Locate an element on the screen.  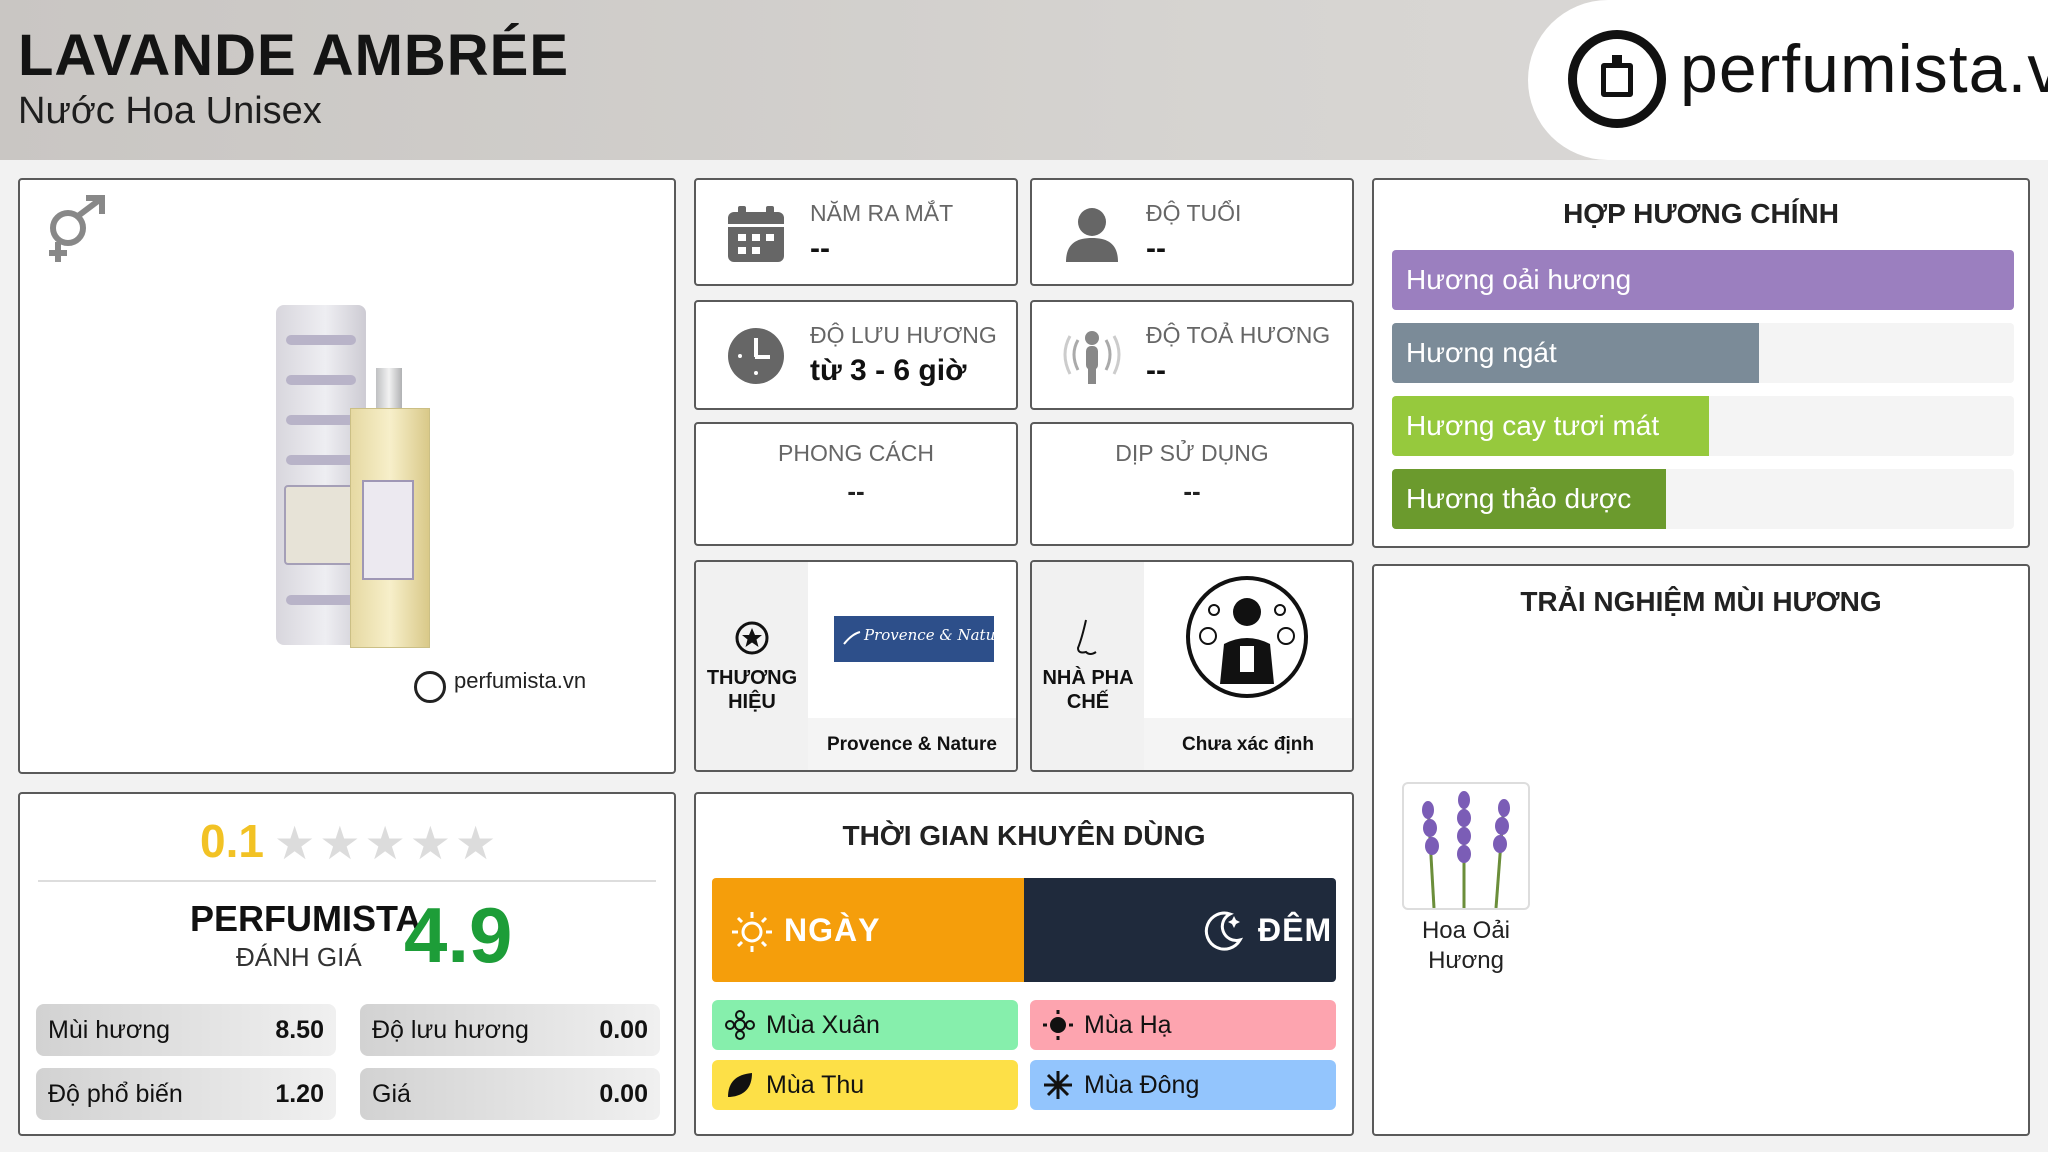
season-spring: Mùa Xuân is located at coordinates (865, 1025).